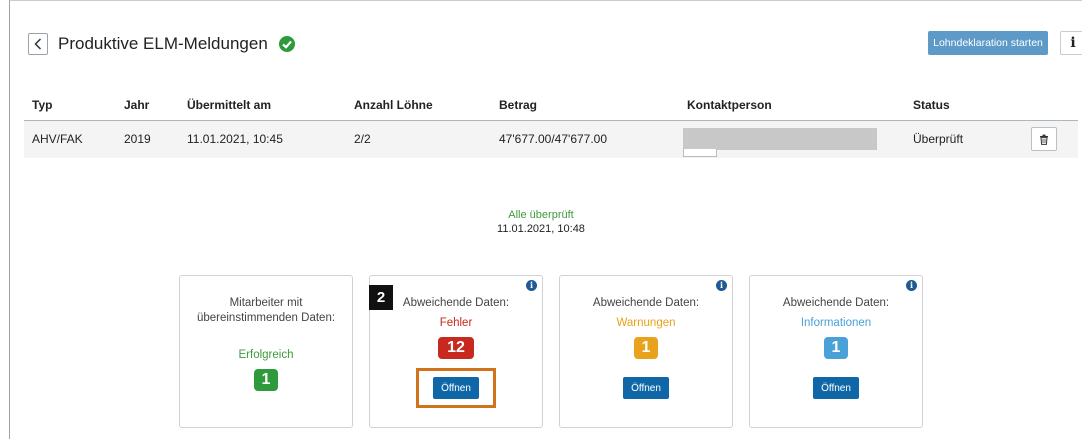  Describe the element at coordinates (147, 139) in the screenshot. I see `cell-jahr: 2019` at that location.